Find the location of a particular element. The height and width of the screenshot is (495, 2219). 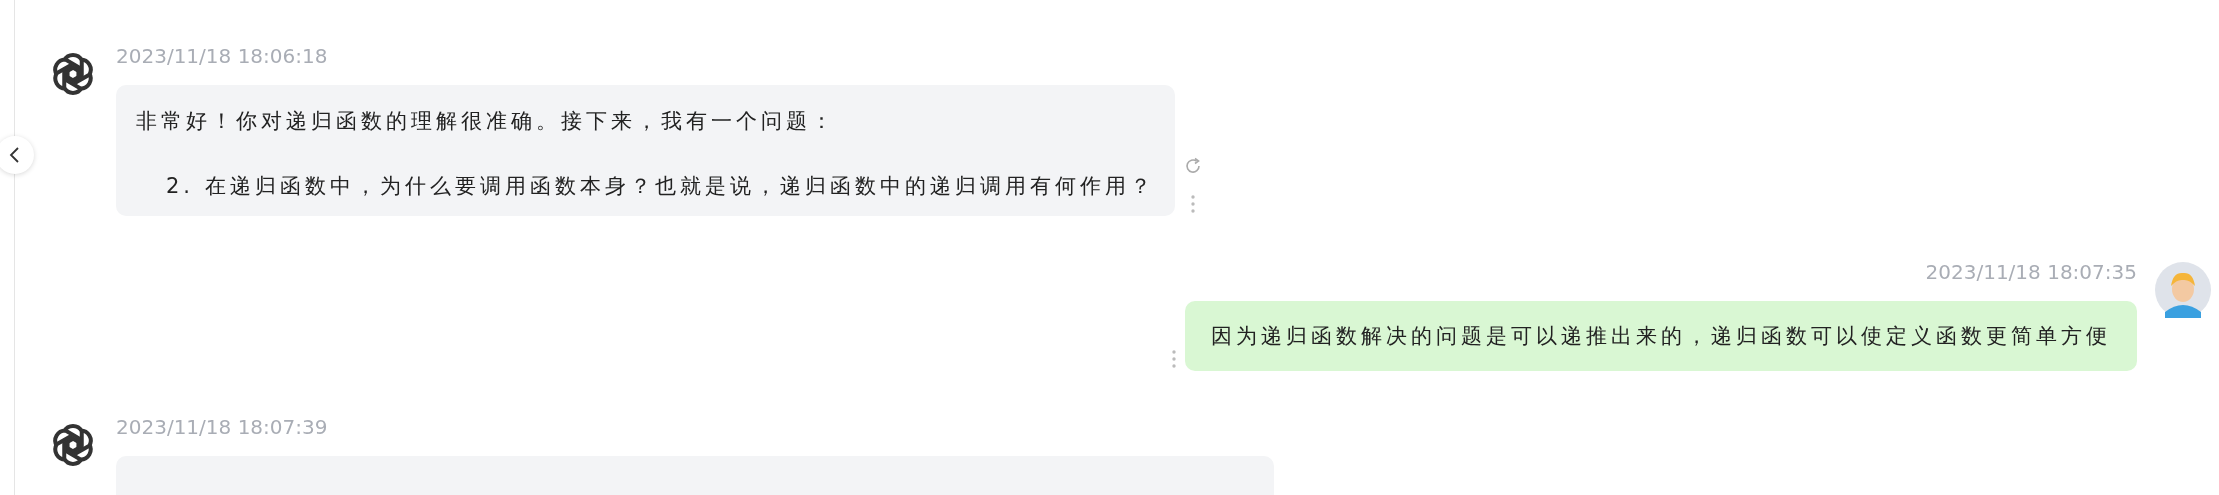

message-text: 因为递归函数解决的问题是可以递推出来的，递归函数可以使定义函数更简单方便 is located at coordinates (1661, 336).